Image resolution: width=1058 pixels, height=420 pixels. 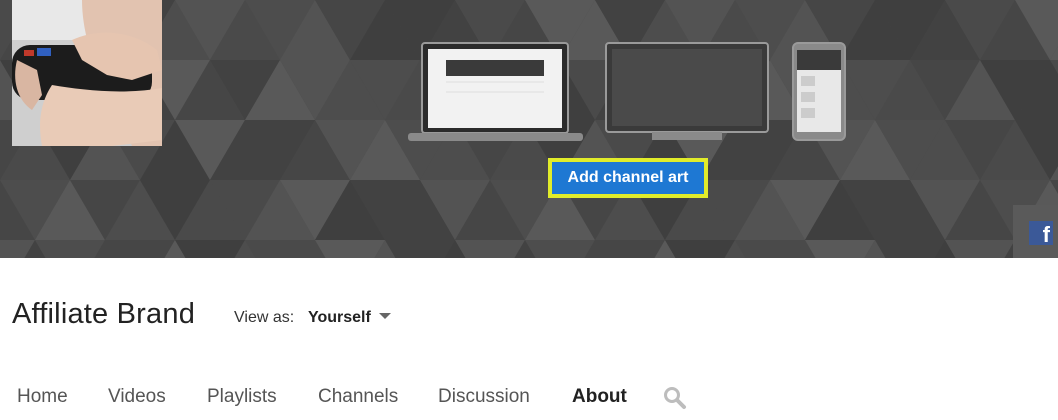 I want to click on add-channel-art-button: Add channel art, so click(x=628, y=178).